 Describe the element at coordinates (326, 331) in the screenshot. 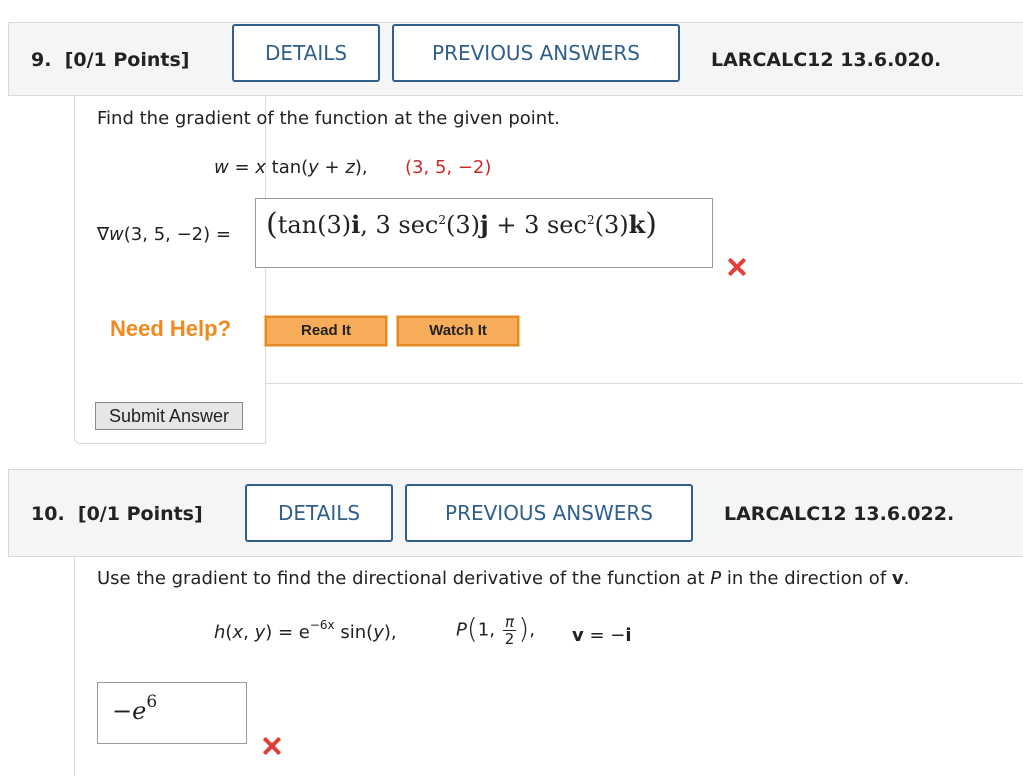

I see `read-it-button: Read It` at that location.